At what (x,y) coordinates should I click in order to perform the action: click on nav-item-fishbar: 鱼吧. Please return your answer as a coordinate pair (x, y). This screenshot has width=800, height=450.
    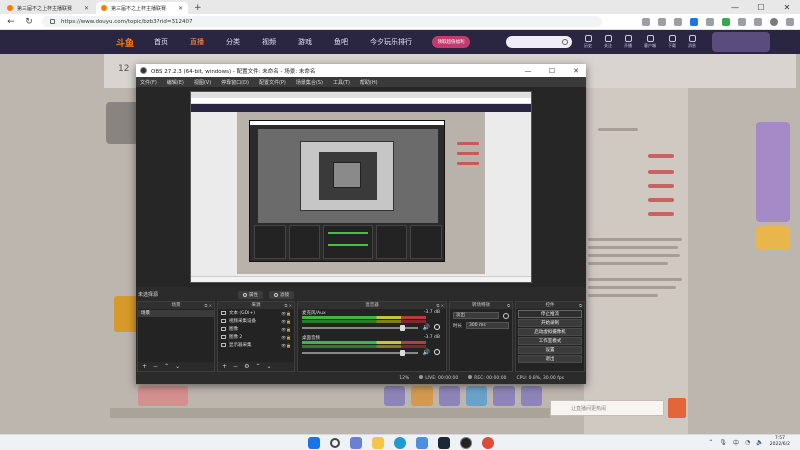
    Looking at the image, I should click on (341, 42).